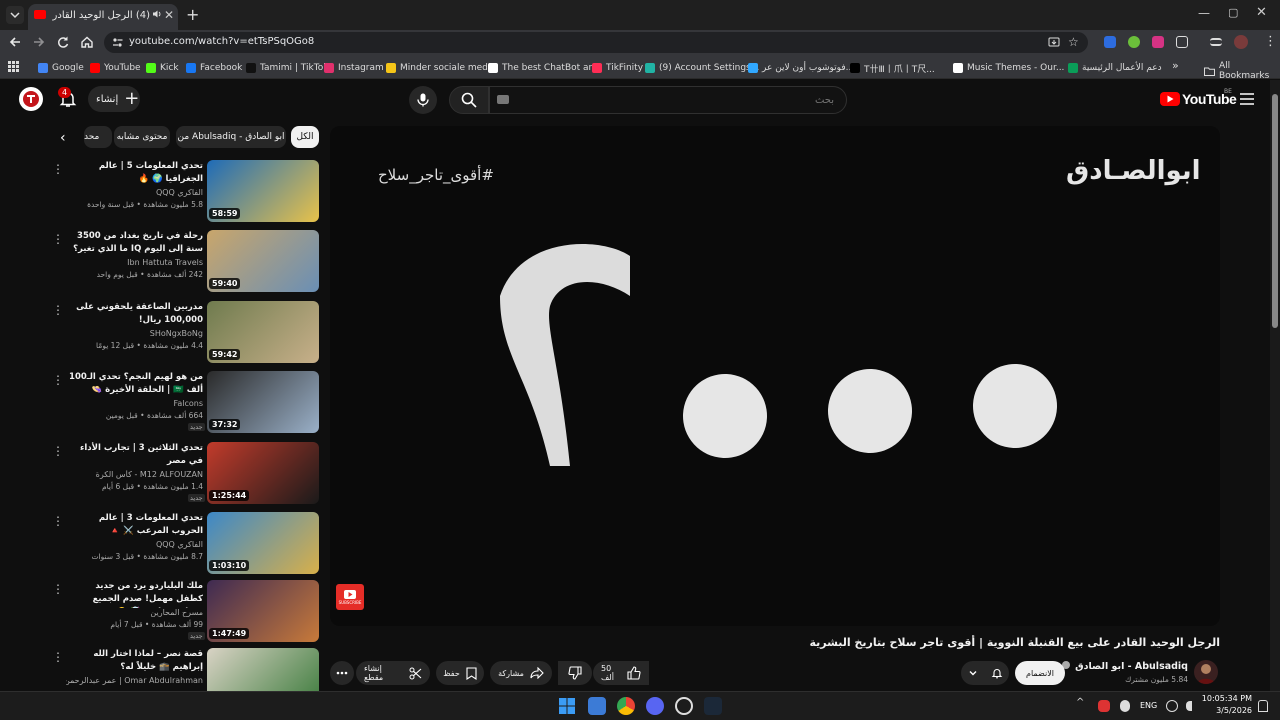 Image resolution: width=1280 pixels, height=720 pixels. What do you see at coordinates (621, 673) in the screenshot?
I see `like-button: 50 ألف` at bounding box center [621, 673].